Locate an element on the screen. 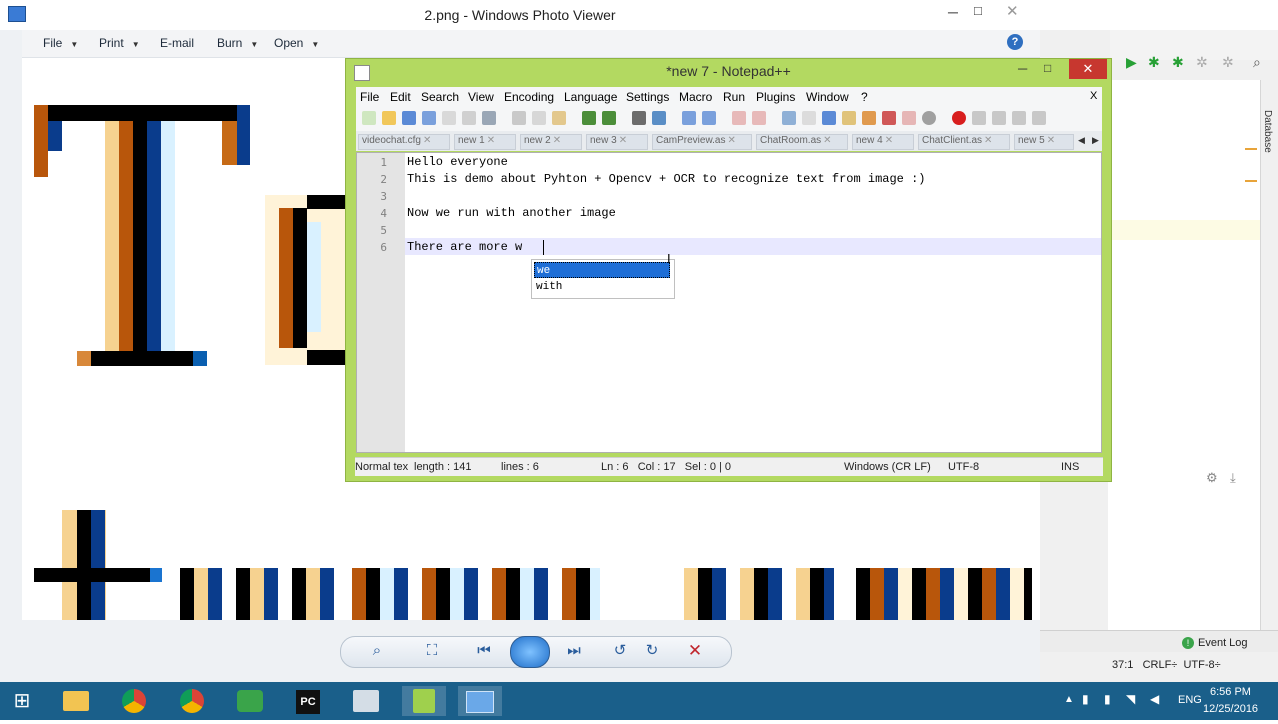 Image resolution: width=1278 pixels, height=724 pixels. run-icon: ▶ is located at coordinates (1131, 62).